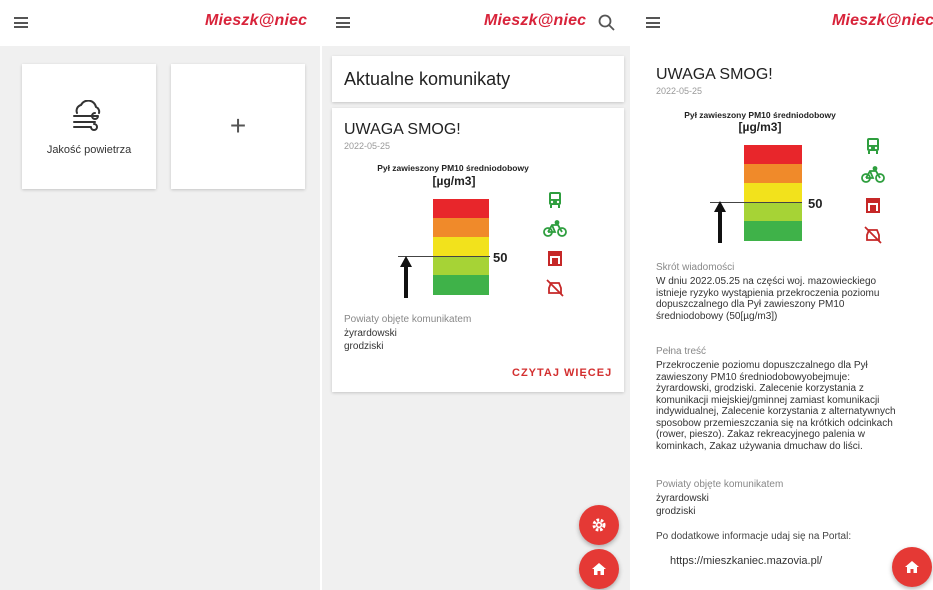 This screenshot has height=590, width=933. I want to click on summary-line: średniodobowy (50[µg/m3]), so click(717, 316).